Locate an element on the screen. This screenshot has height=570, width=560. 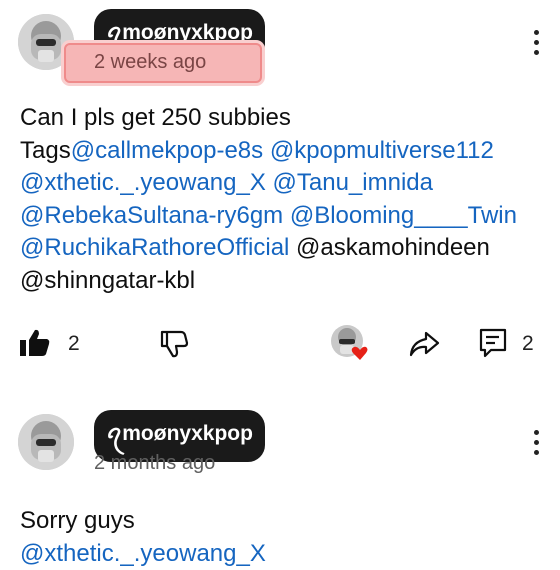
thumbs-down-icon is located at coordinates (174, 344).